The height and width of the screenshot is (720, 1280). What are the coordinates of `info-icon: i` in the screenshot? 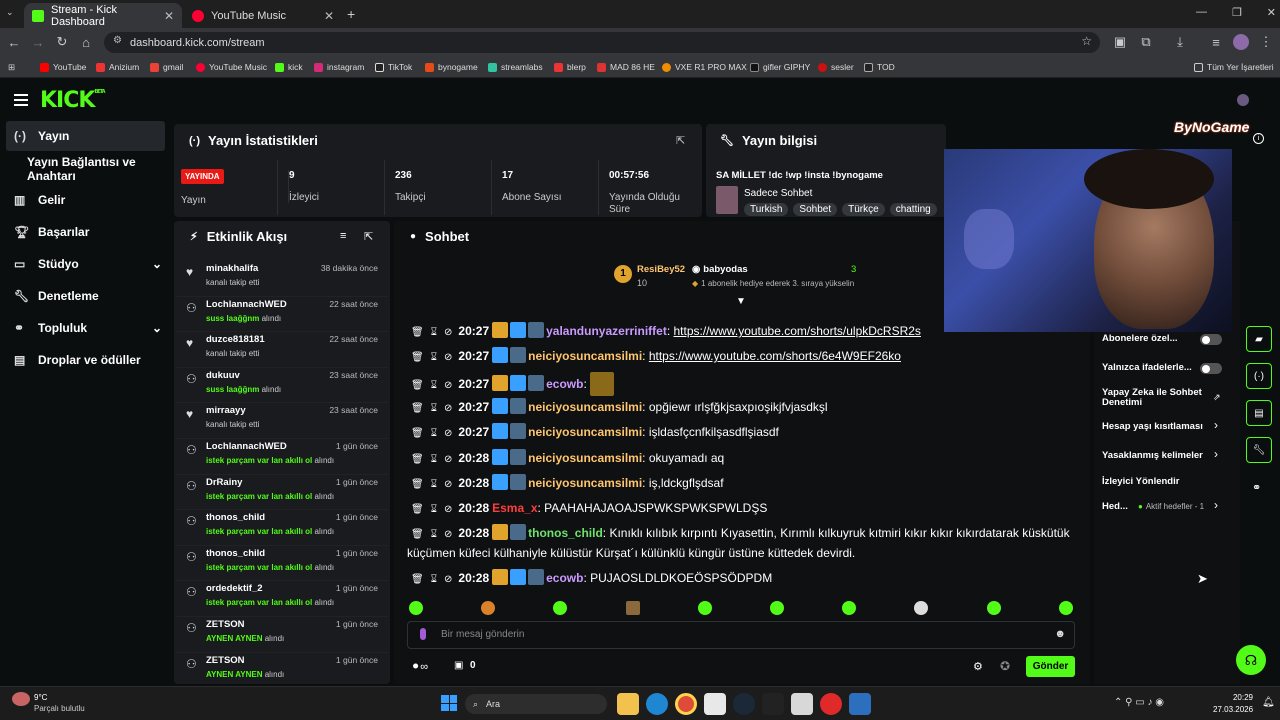 It's located at (1258, 138).